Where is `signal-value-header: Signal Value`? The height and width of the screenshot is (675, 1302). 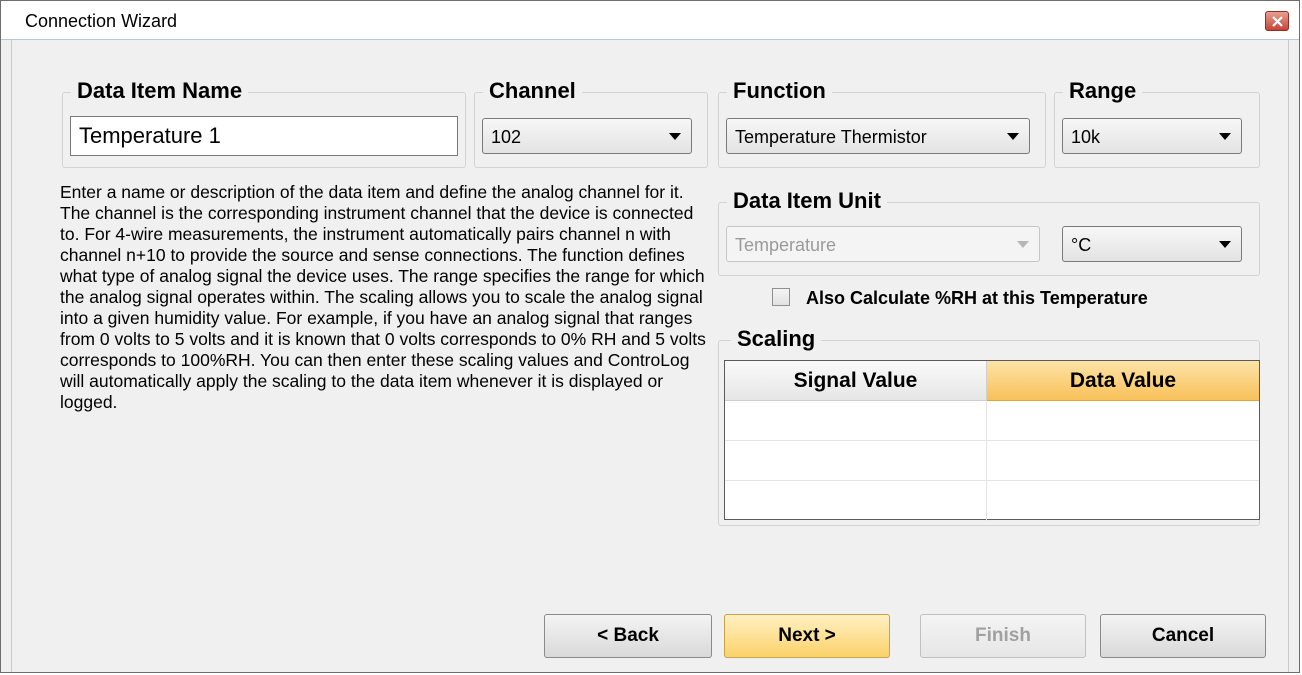 signal-value-header: Signal Value is located at coordinates (856, 381).